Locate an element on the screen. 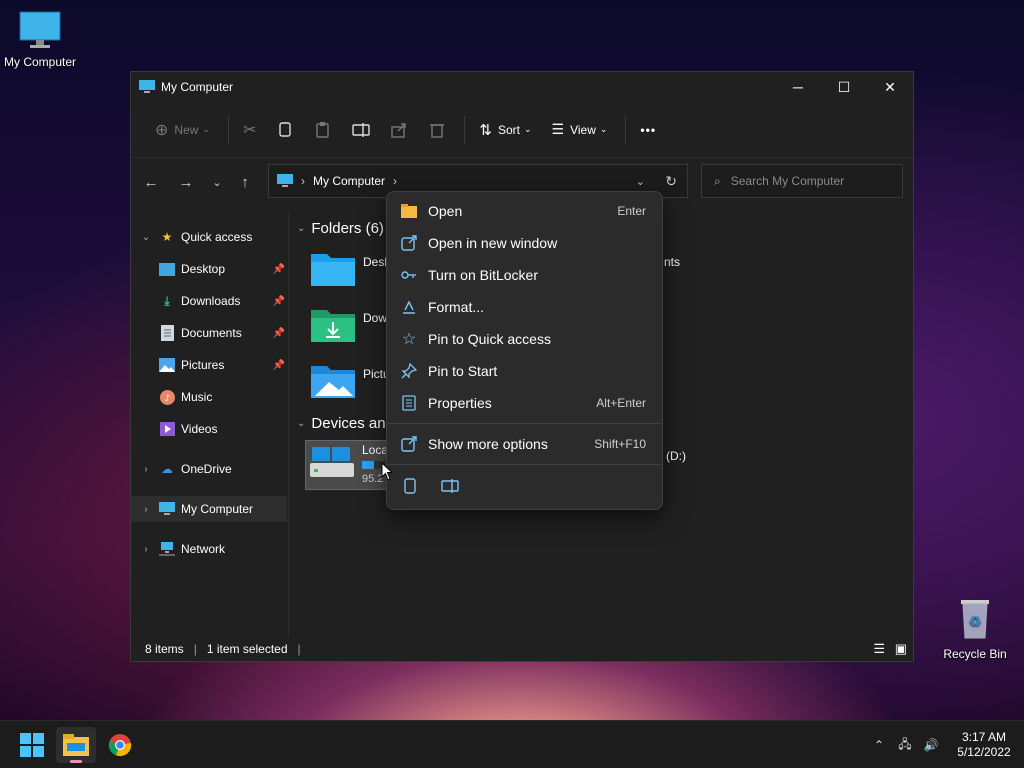 The image size is (1024, 768). drive-usage-fill is located at coordinates (368, 465).